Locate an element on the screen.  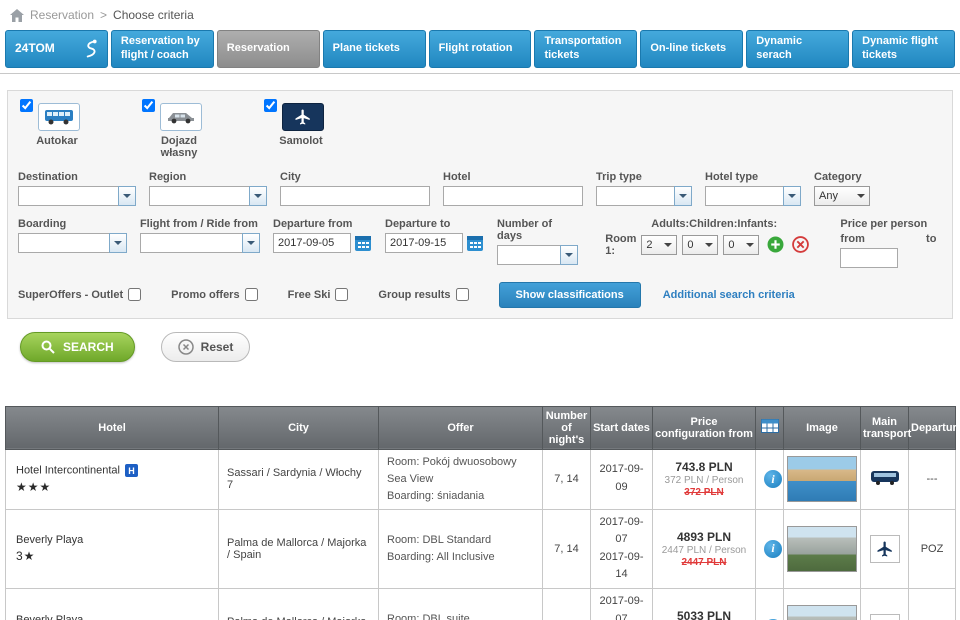
col-start-dates: Start dates is located at coordinates (621, 427).